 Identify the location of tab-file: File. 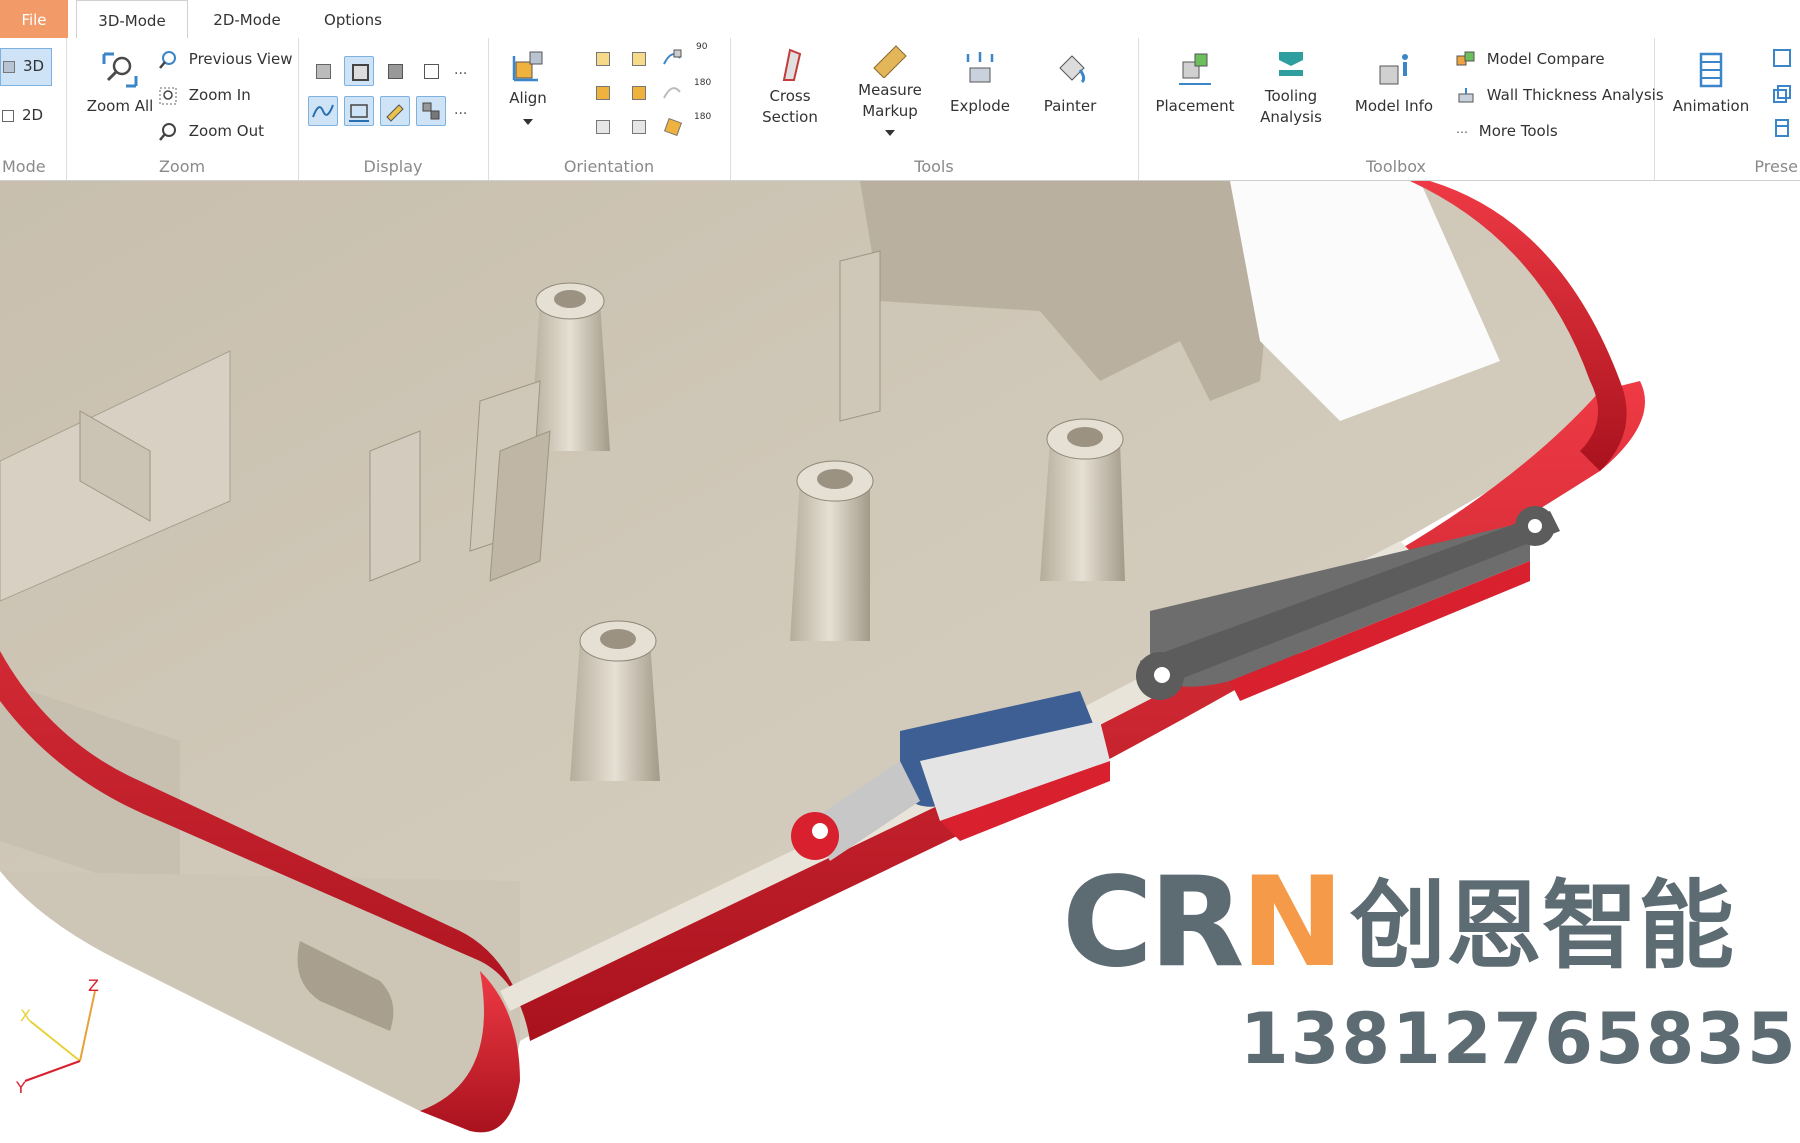
(34, 19).